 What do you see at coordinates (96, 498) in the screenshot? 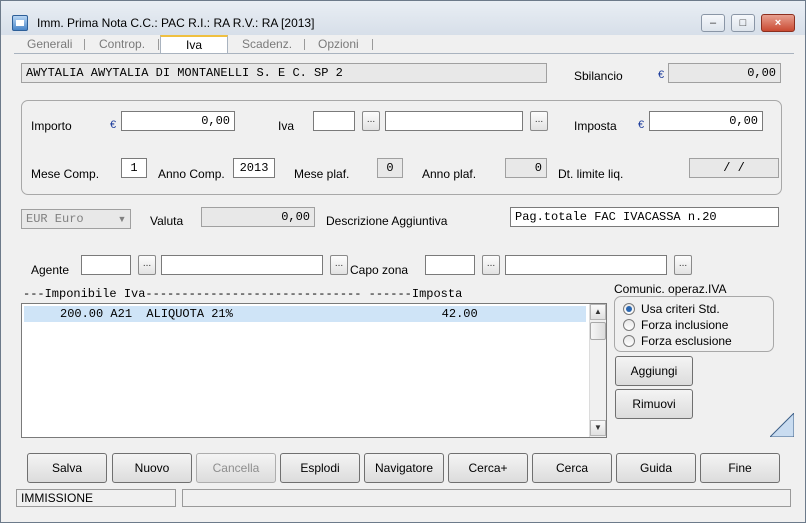
I see `status-mode: IMMISSIONE` at bounding box center [96, 498].